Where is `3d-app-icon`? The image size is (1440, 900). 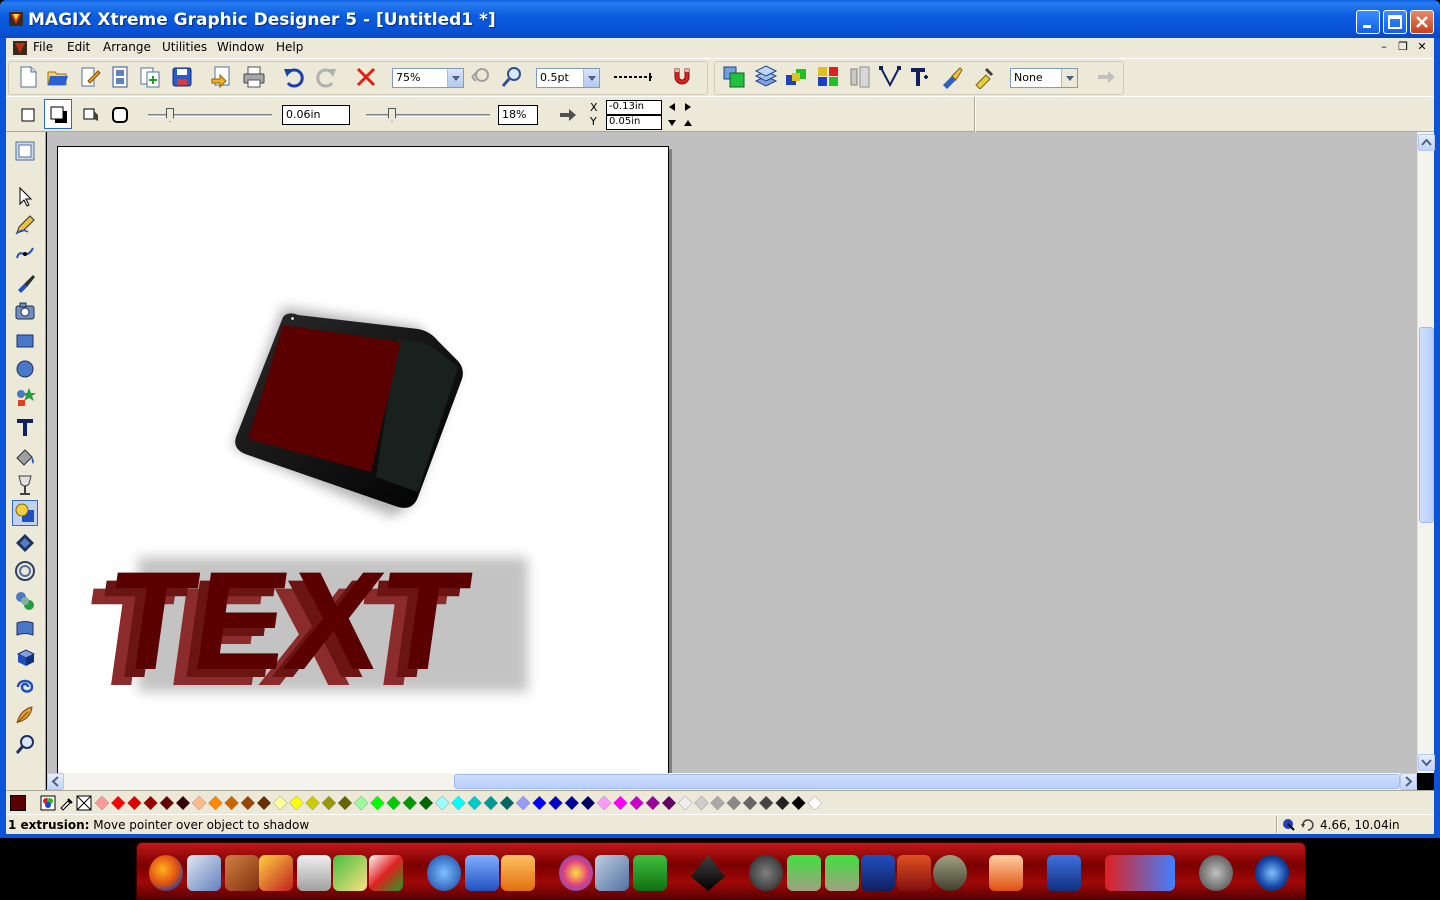
3d-app-icon is located at coordinates (1140, 873).